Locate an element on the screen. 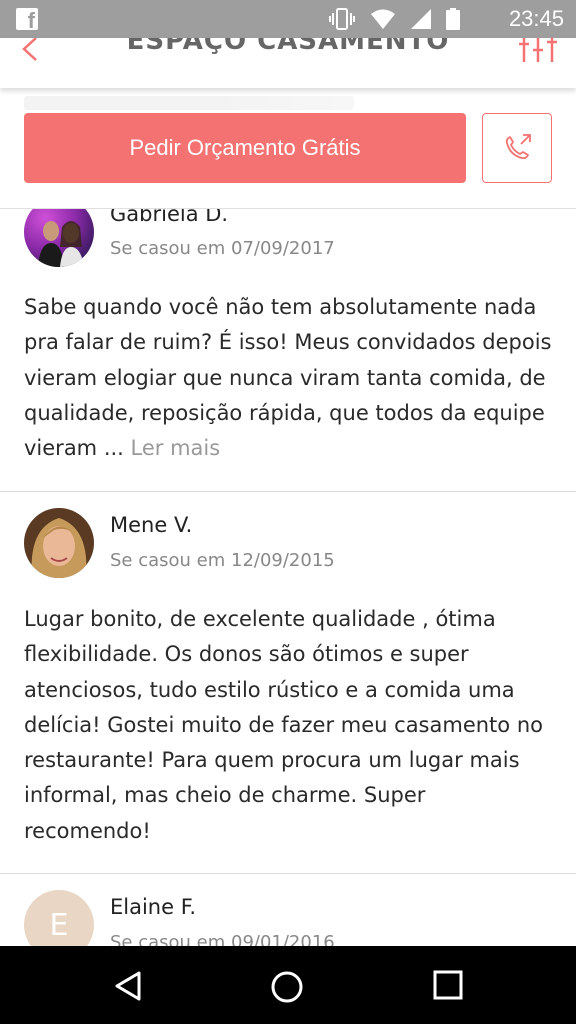  status-bar: f 23:45 is located at coordinates (288, 19).